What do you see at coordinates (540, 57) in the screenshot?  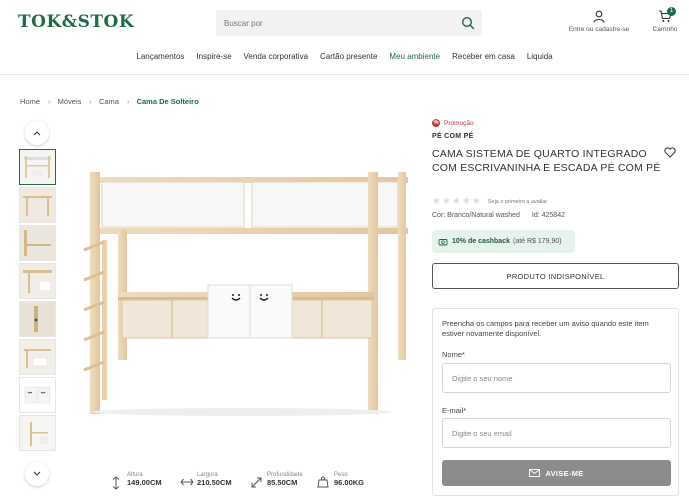 I see `nav-item-liquida: Liquida` at bounding box center [540, 57].